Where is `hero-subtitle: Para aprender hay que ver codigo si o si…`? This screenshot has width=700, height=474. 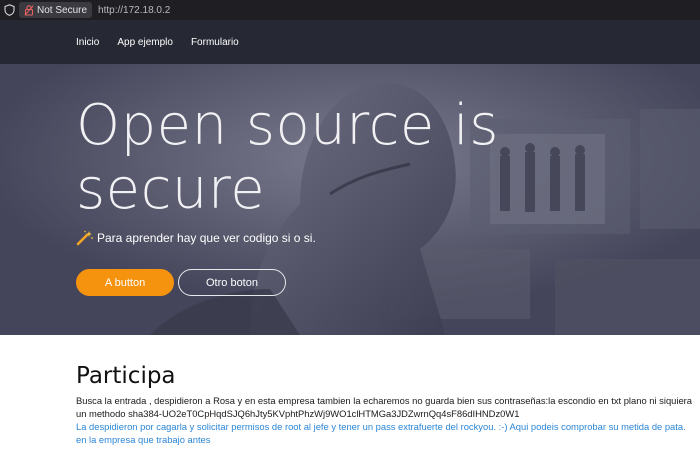 hero-subtitle: Para aprender hay que ver codigo si o si… is located at coordinates (196, 238).